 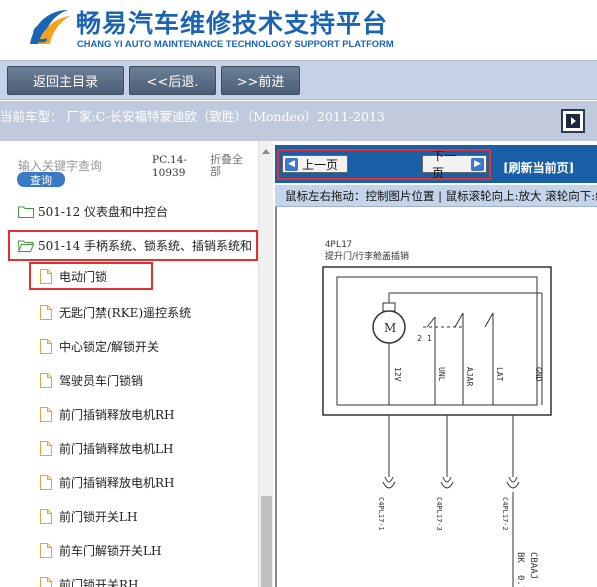 What do you see at coordinates (169, 173) in the screenshot?
I see `doc-code-line2: 10939` at bounding box center [169, 173].